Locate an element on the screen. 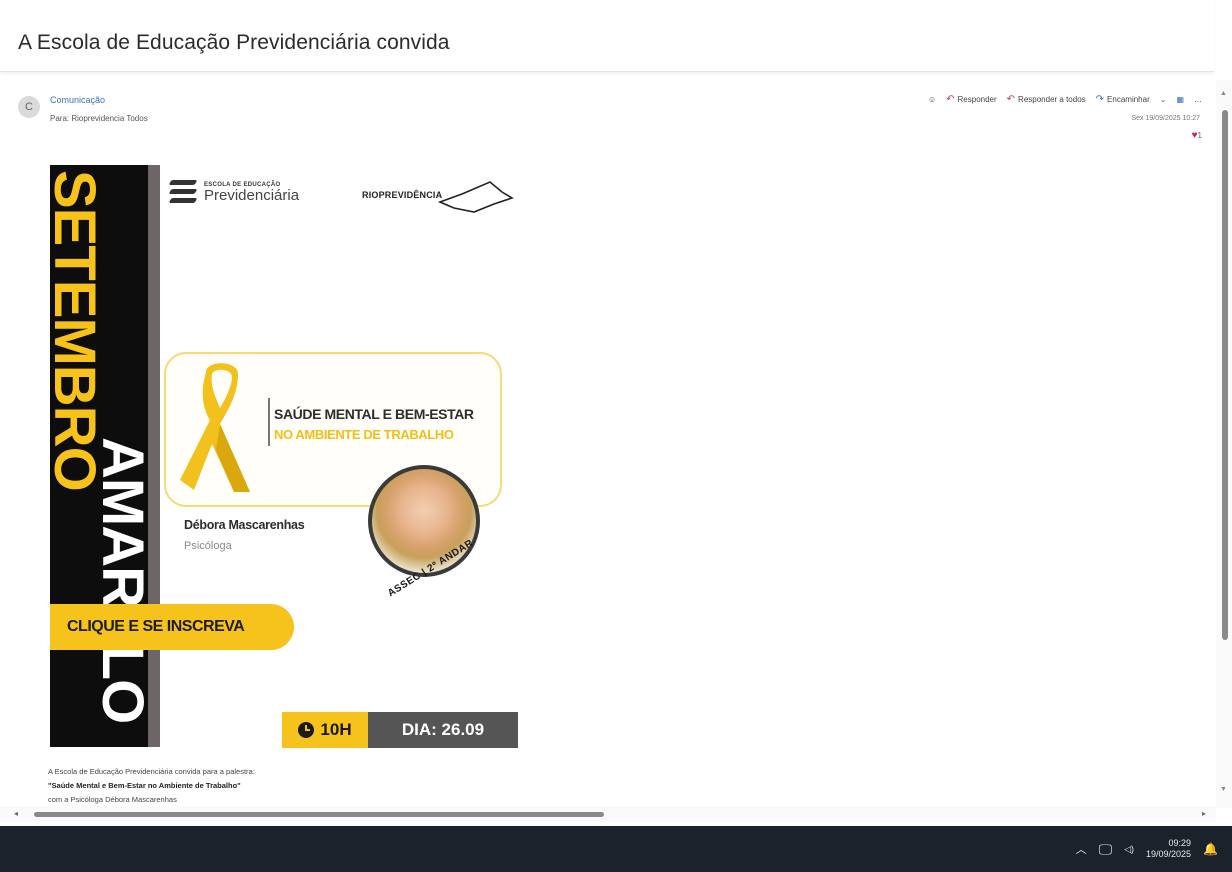 This screenshot has height=872, width=1232. sender-avatar: C is located at coordinates (29, 107).